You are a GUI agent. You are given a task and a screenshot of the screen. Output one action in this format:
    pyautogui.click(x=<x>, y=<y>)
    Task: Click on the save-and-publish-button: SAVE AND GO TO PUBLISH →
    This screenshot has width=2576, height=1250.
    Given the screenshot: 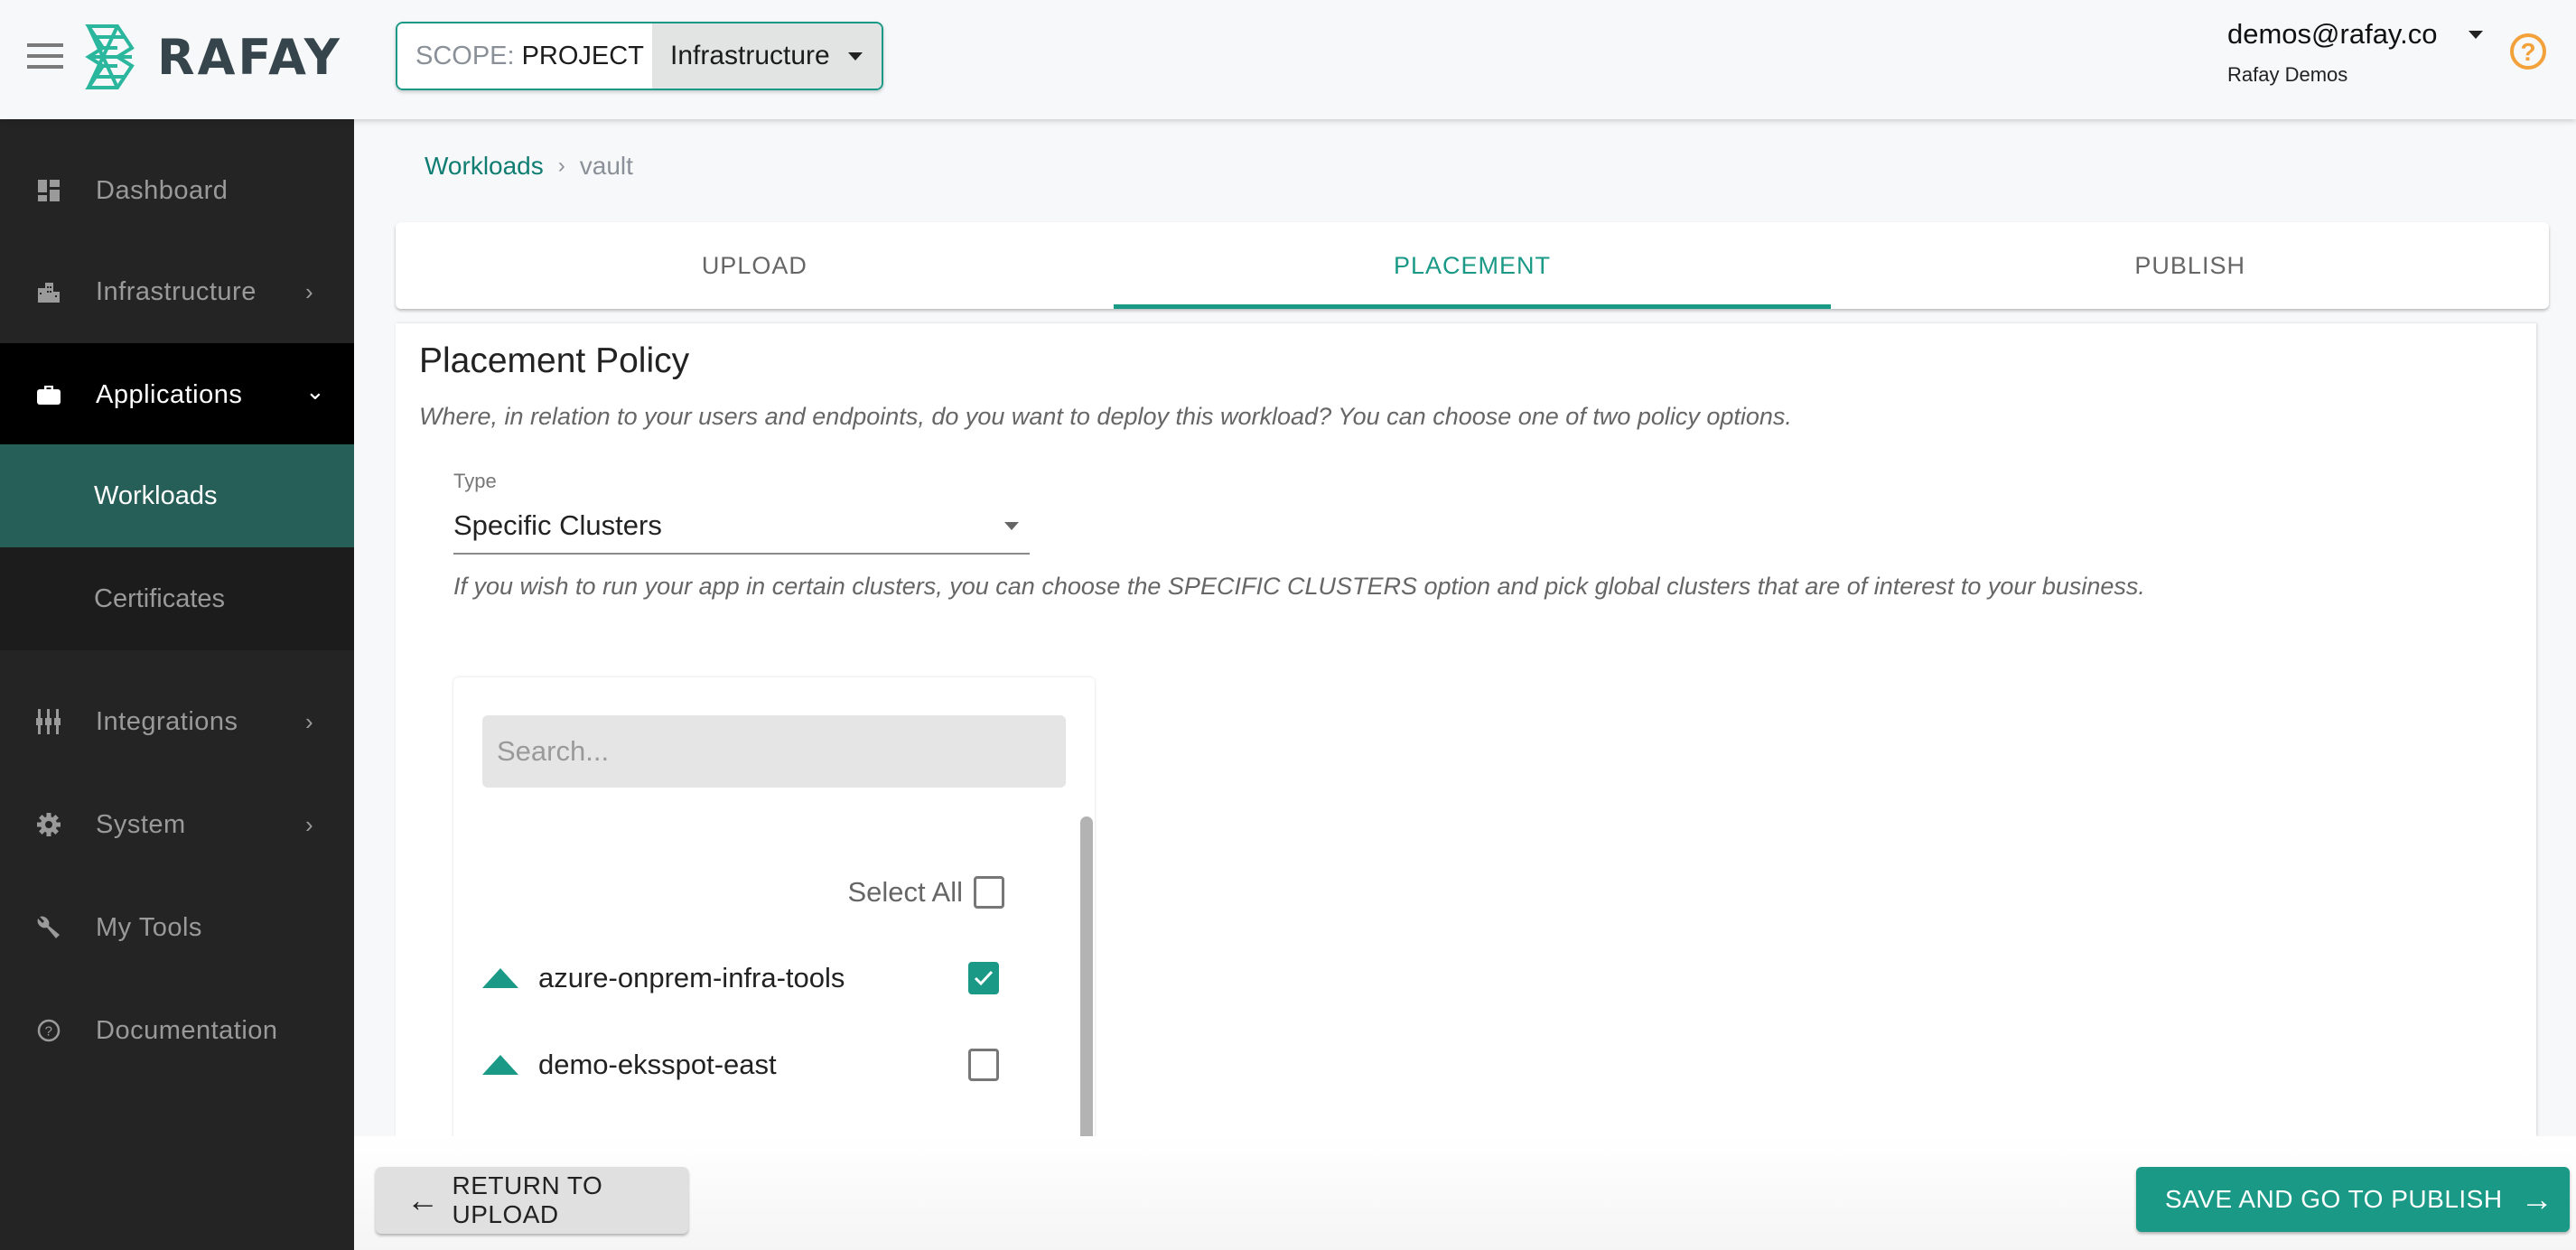 What is the action you would take?
    pyautogui.click(x=2353, y=1199)
    